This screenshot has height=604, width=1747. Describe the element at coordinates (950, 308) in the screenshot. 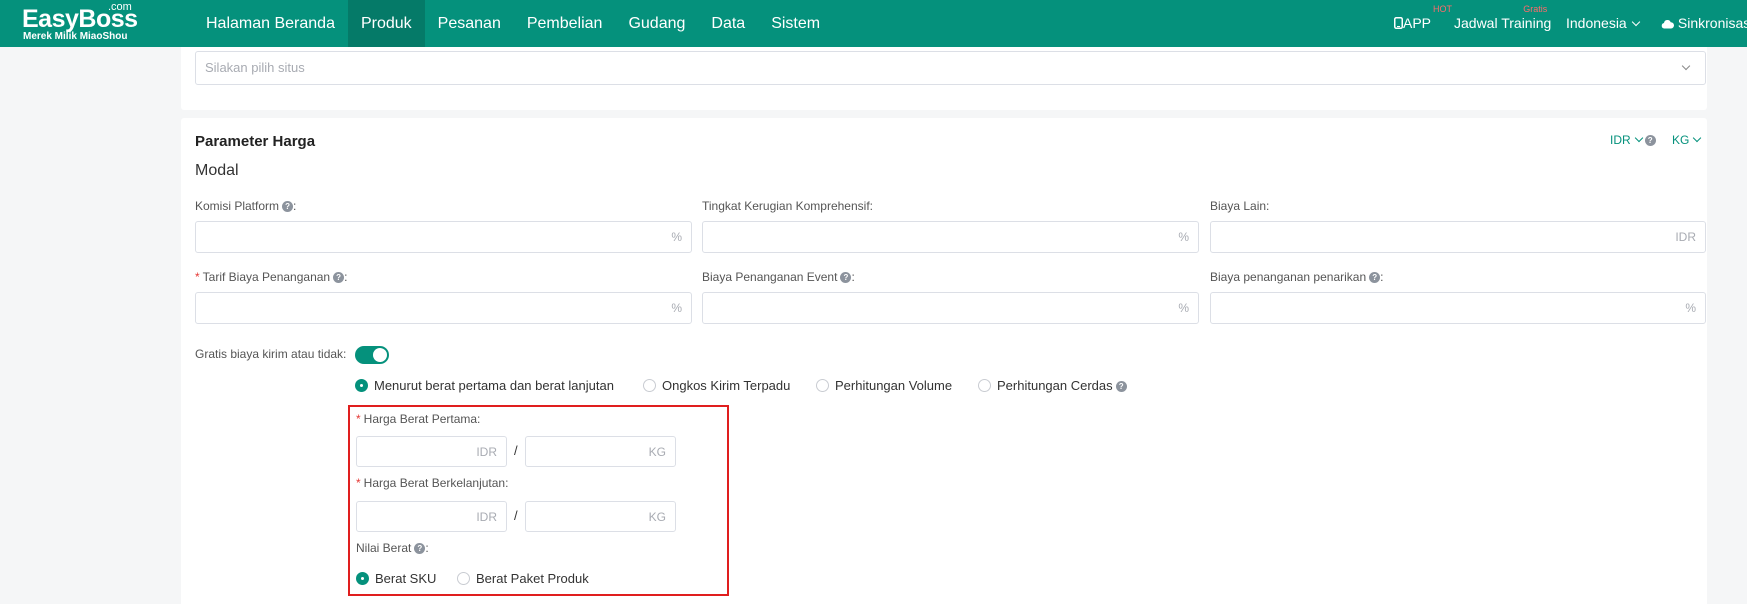

I see `event-fee-input: %` at that location.